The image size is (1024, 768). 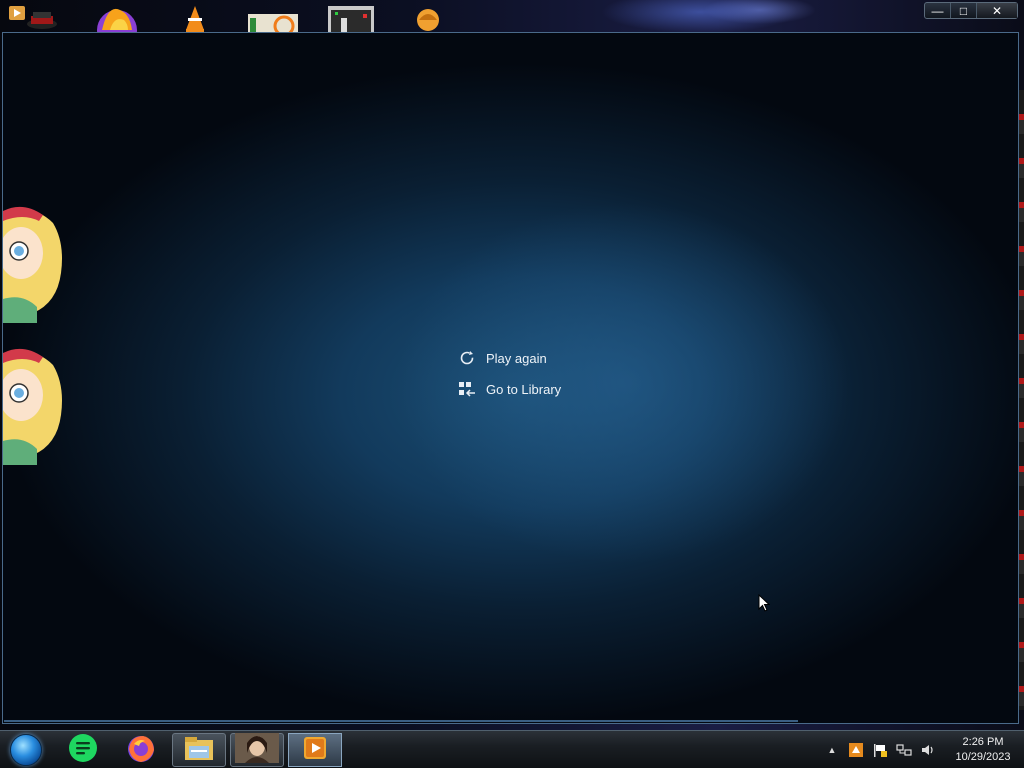 I want to click on character-sticker-top, so click(x=34, y=263).